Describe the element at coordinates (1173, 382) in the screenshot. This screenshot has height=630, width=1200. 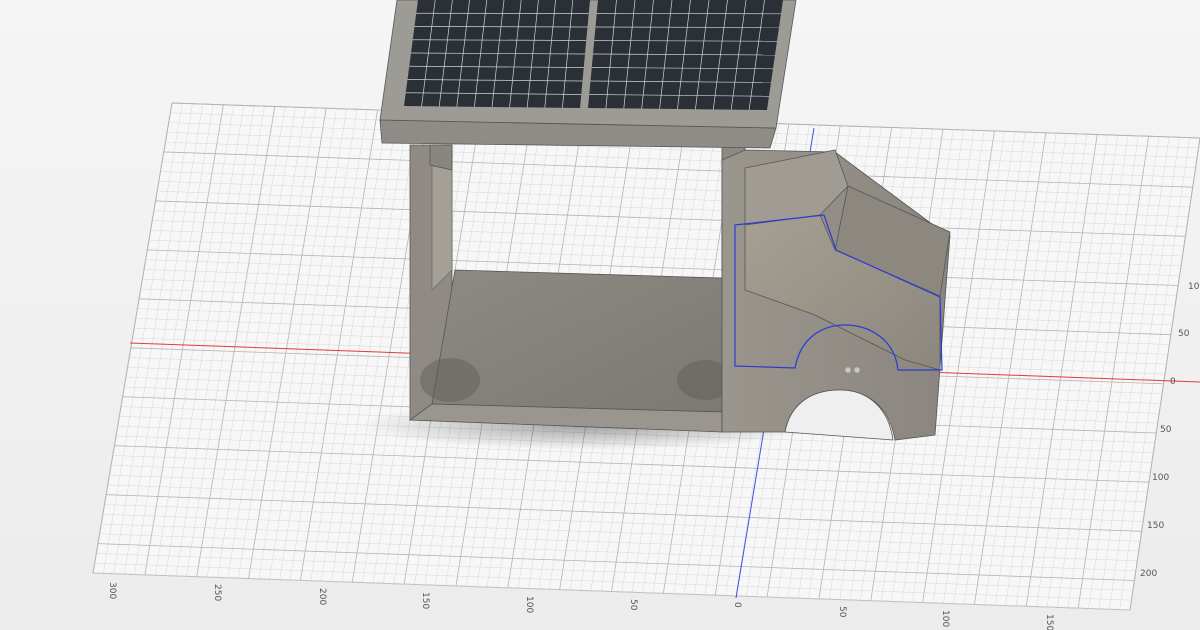
I see `right-tick-label: 0` at that location.